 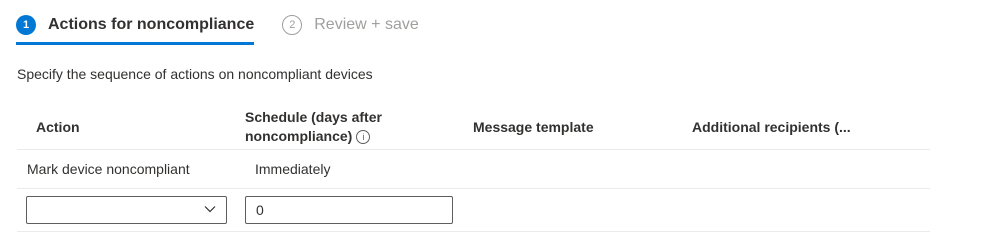 What do you see at coordinates (292, 25) in the screenshot?
I see `step-number-2: 2` at bounding box center [292, 25].